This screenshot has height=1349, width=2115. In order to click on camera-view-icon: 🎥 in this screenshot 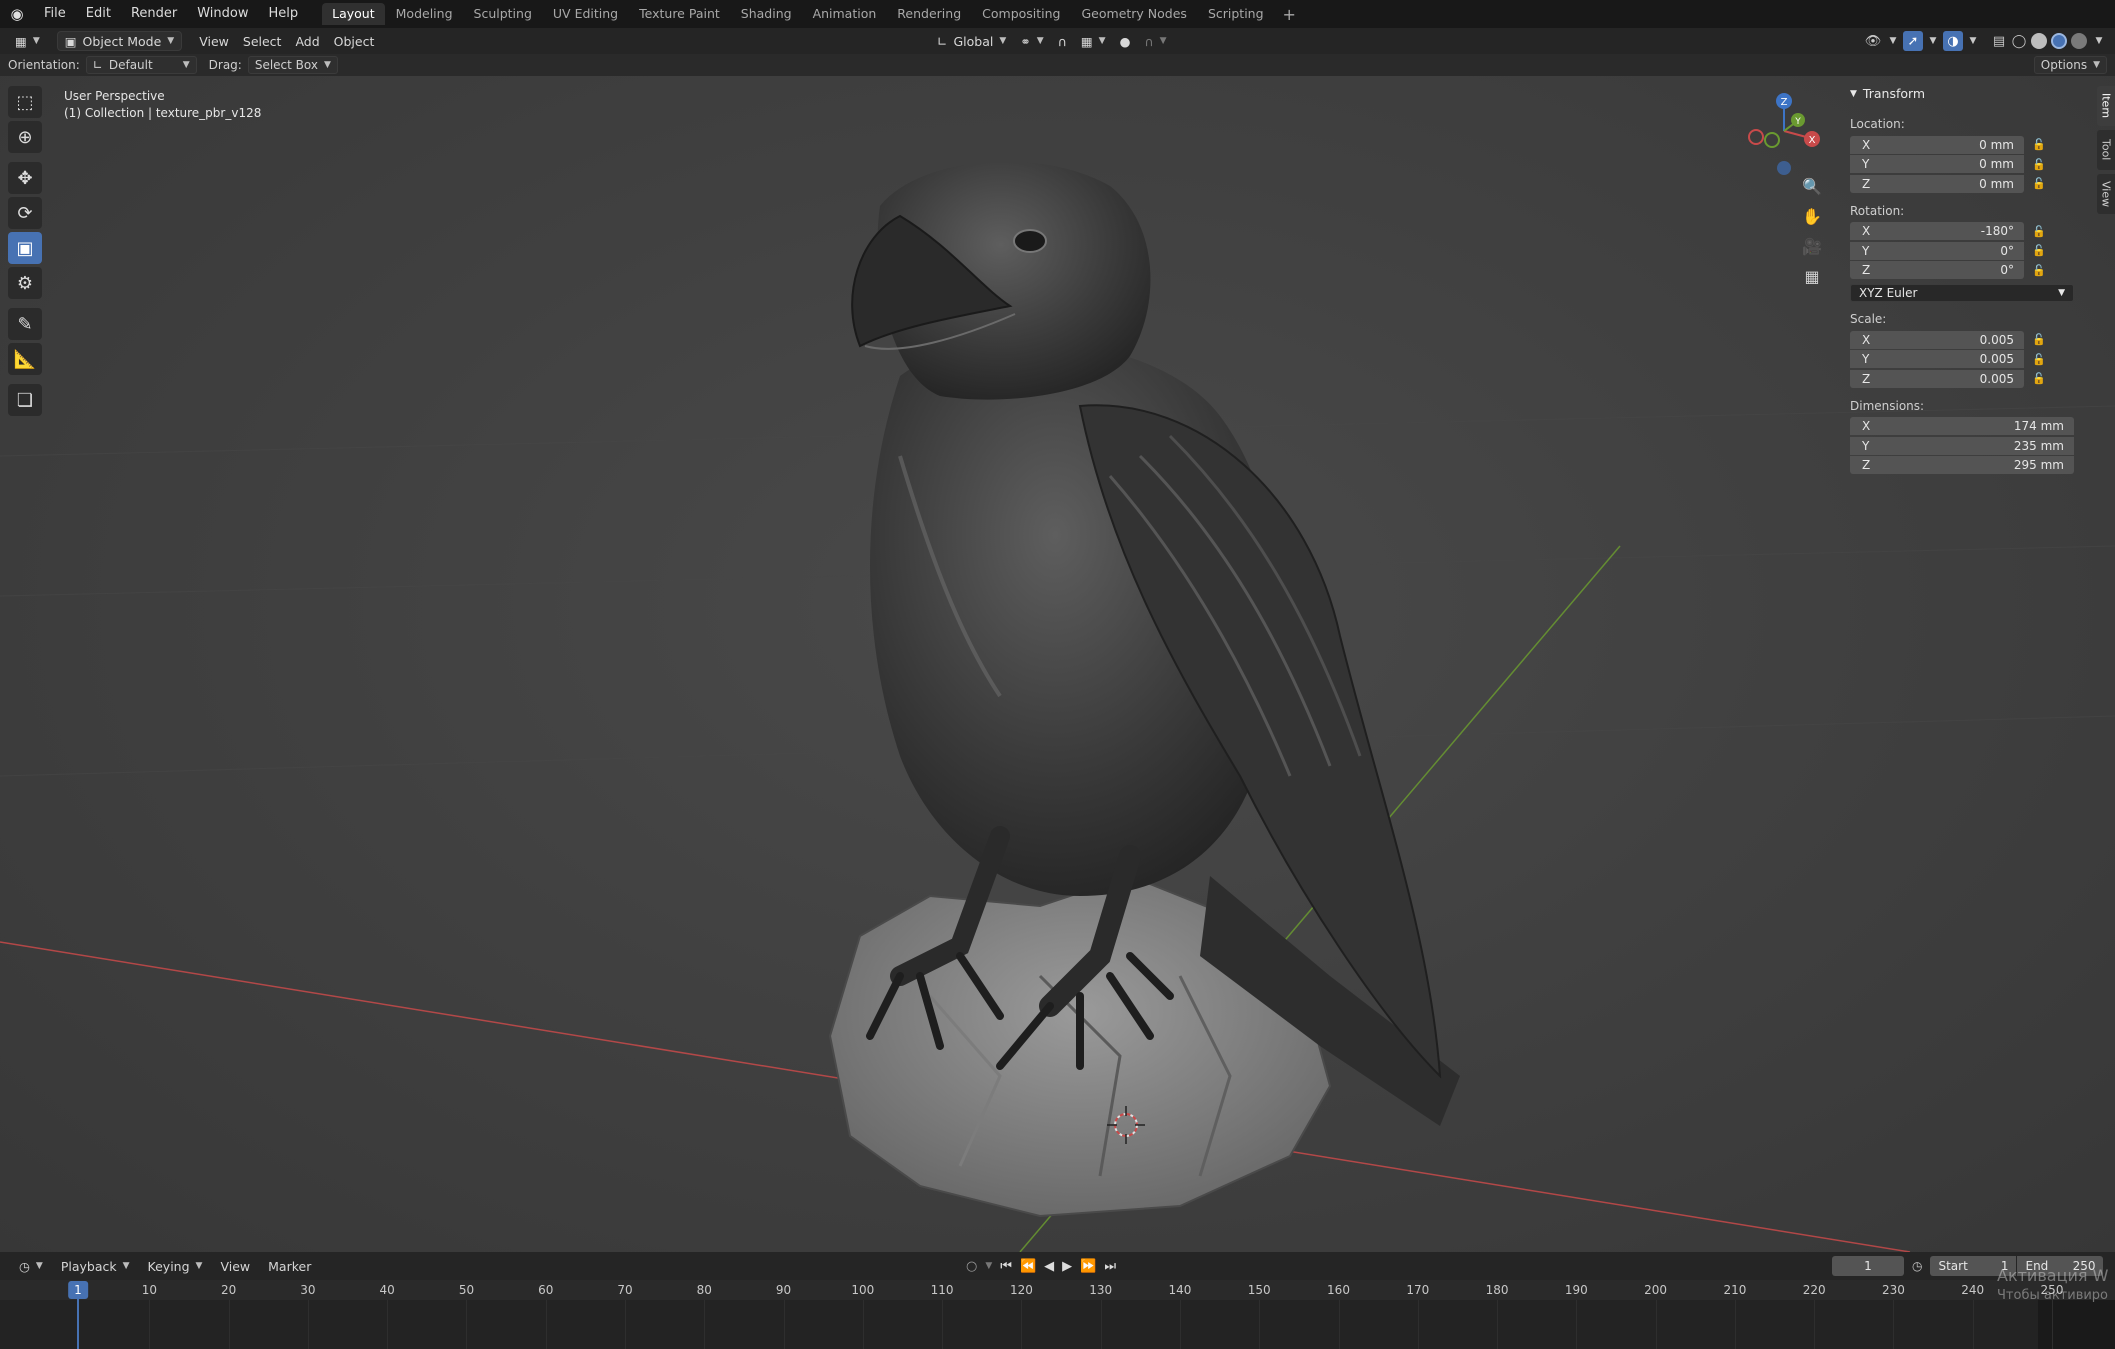, I will do `click(1812, 246)`.